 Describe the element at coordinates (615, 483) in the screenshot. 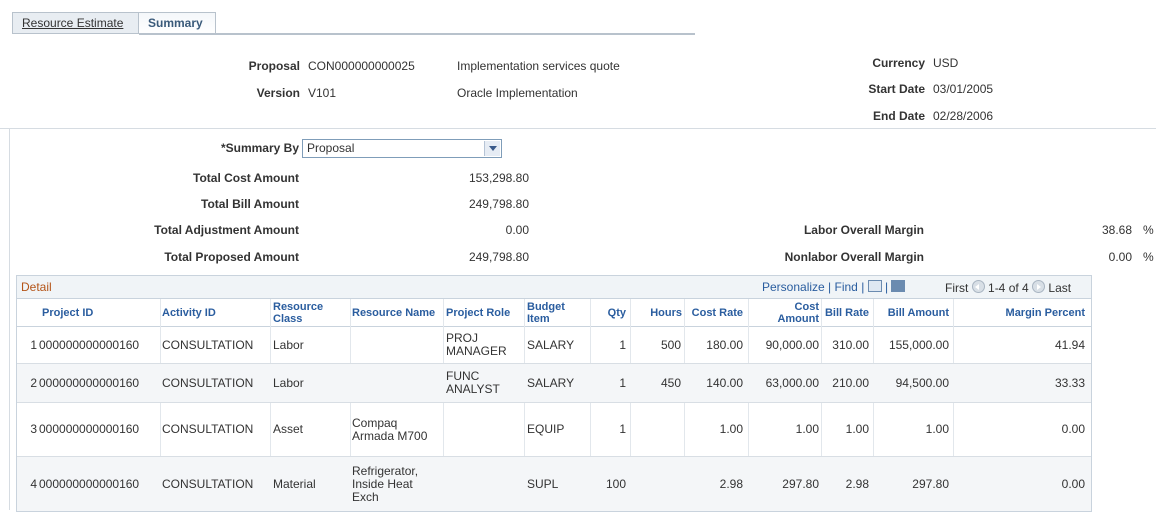

I see `cell-qty: 100` at that location.